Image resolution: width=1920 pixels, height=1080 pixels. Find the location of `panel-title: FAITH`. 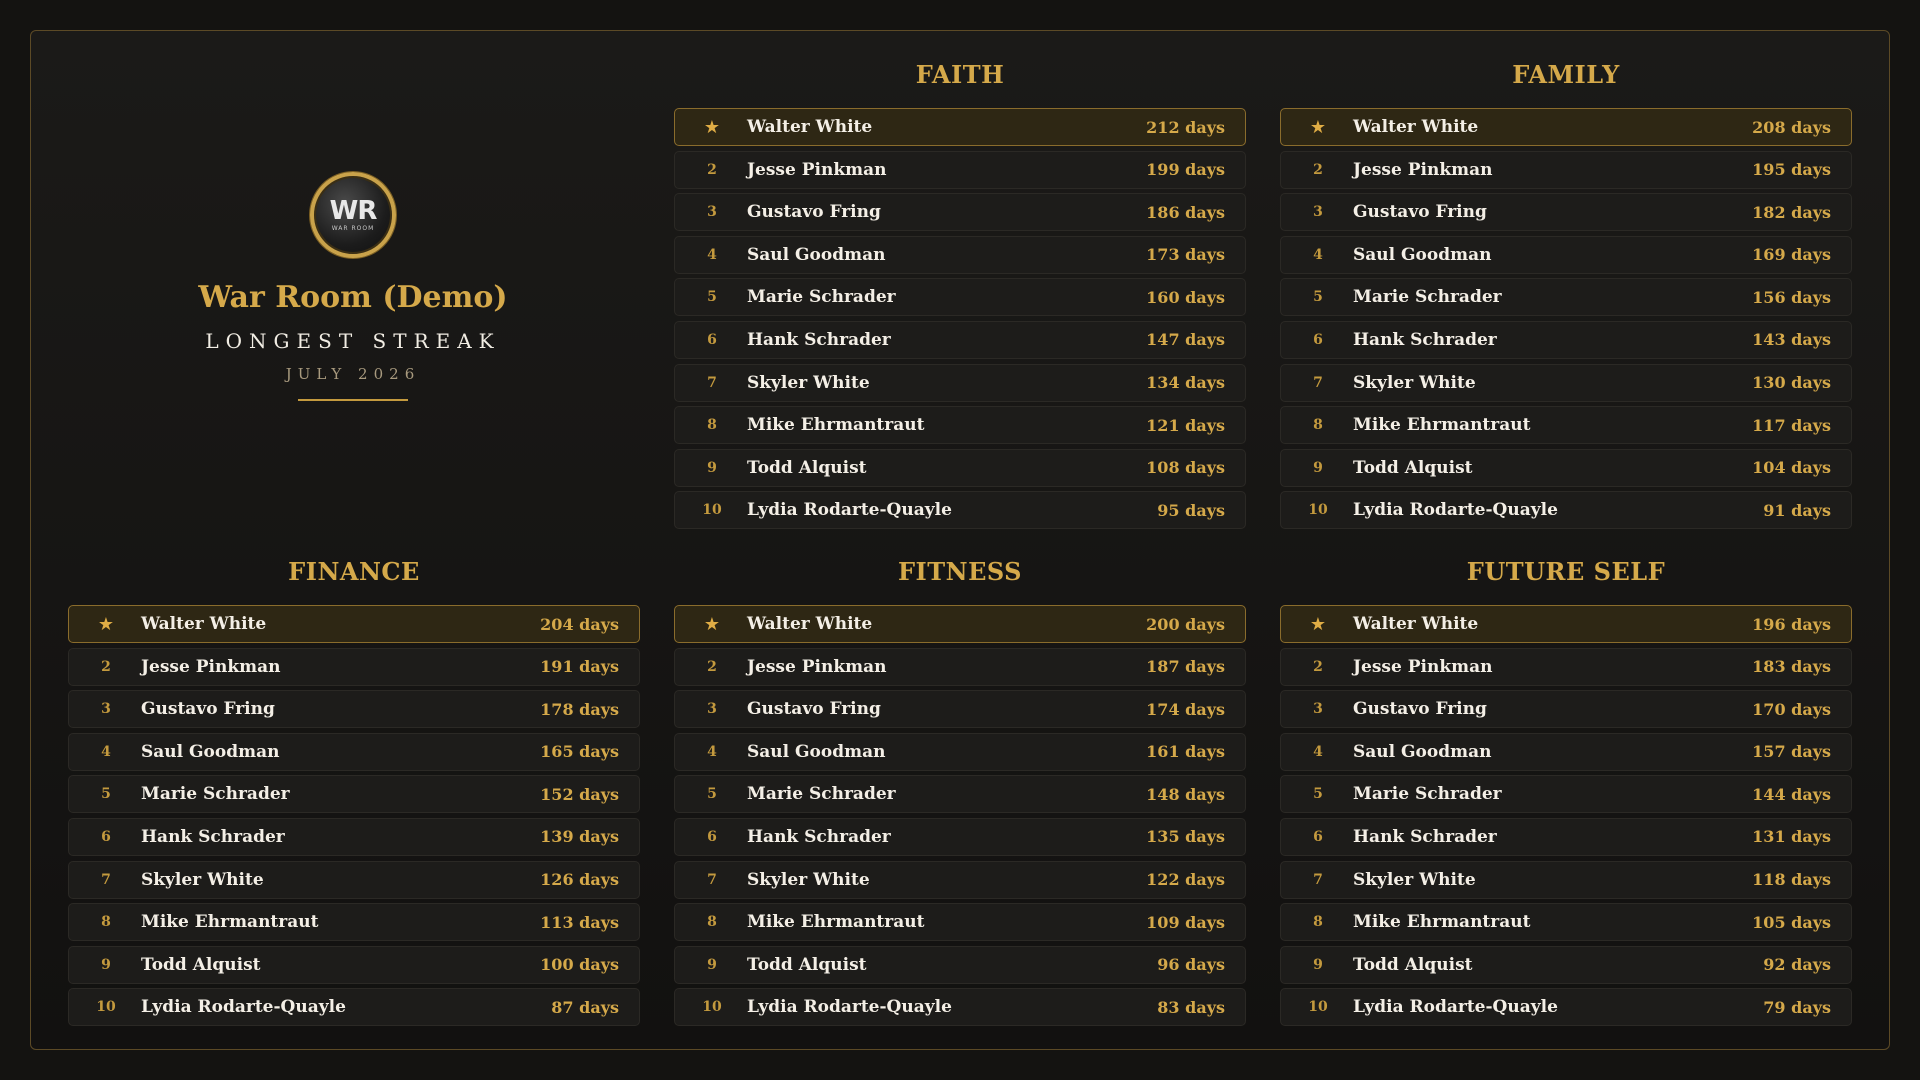

panel-title: FAITH is located at coordinates (960, 74).